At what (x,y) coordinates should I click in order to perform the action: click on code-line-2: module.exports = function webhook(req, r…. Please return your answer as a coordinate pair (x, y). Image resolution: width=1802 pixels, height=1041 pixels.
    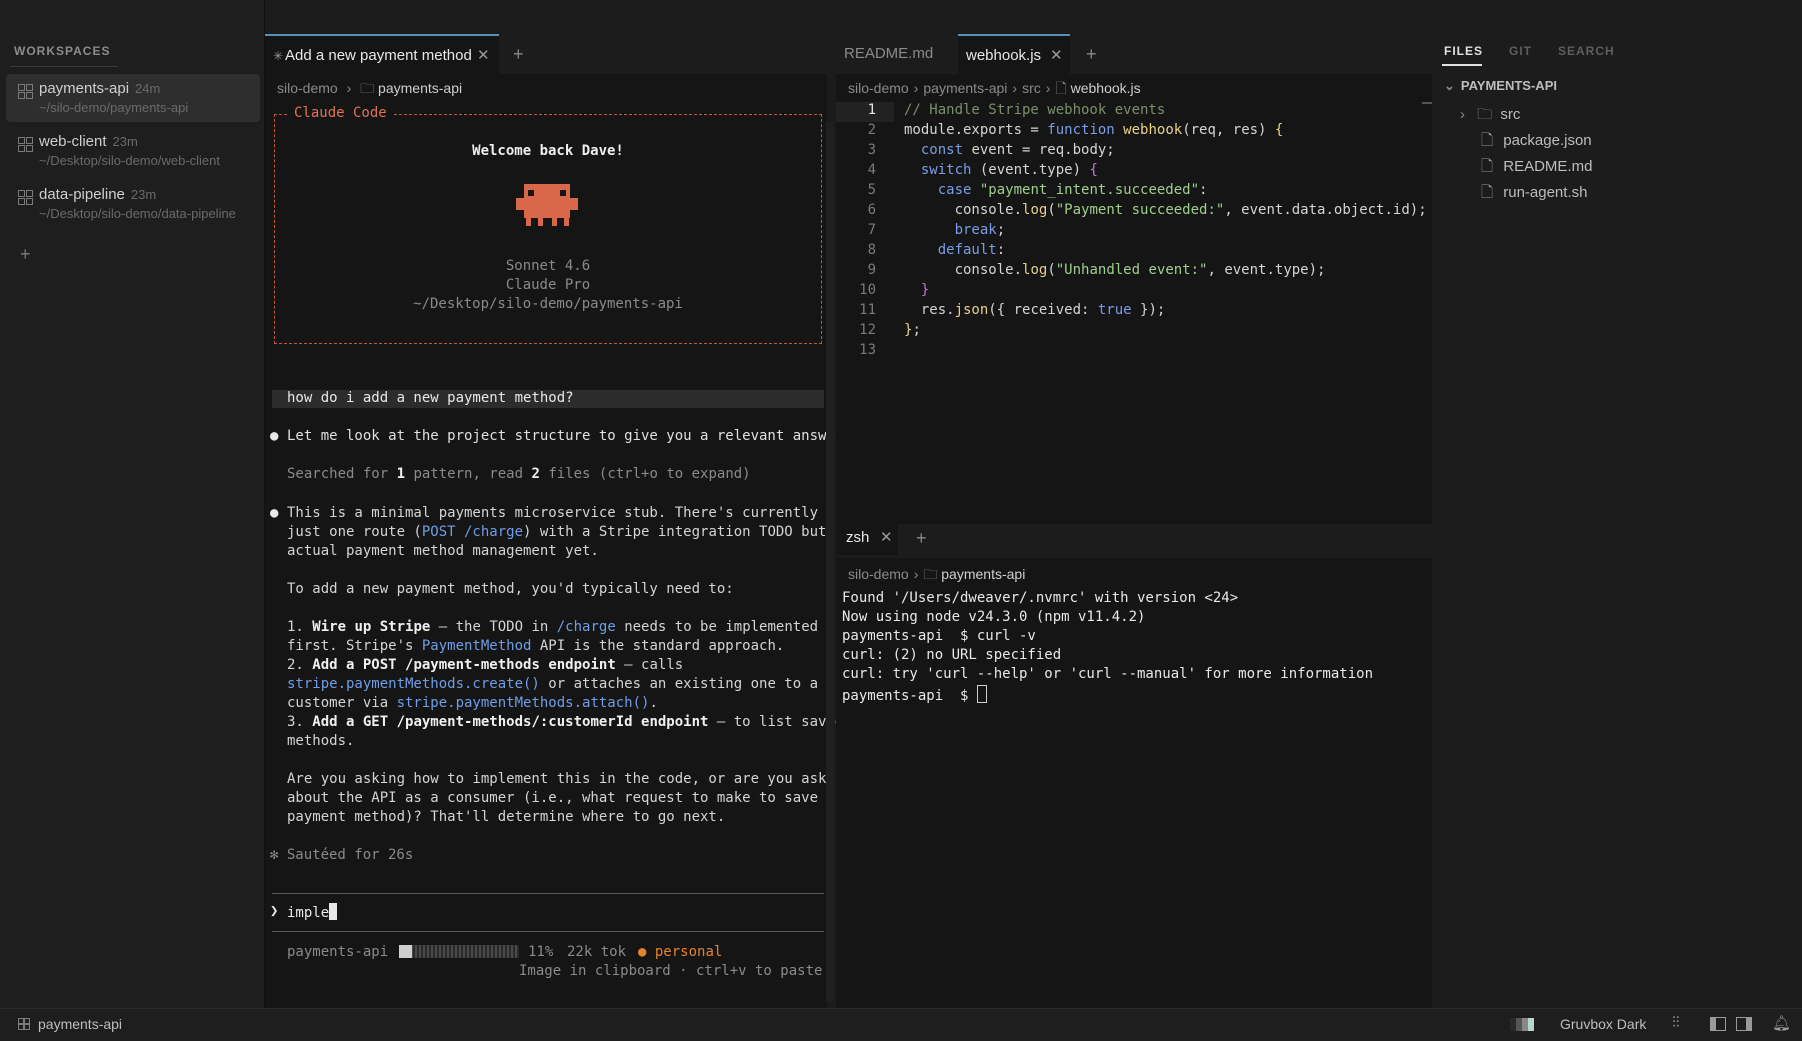
    Looking at the image, I should click on (1094, 130).